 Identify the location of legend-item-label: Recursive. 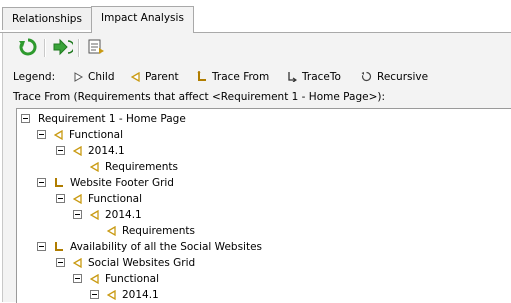
(403, 77).